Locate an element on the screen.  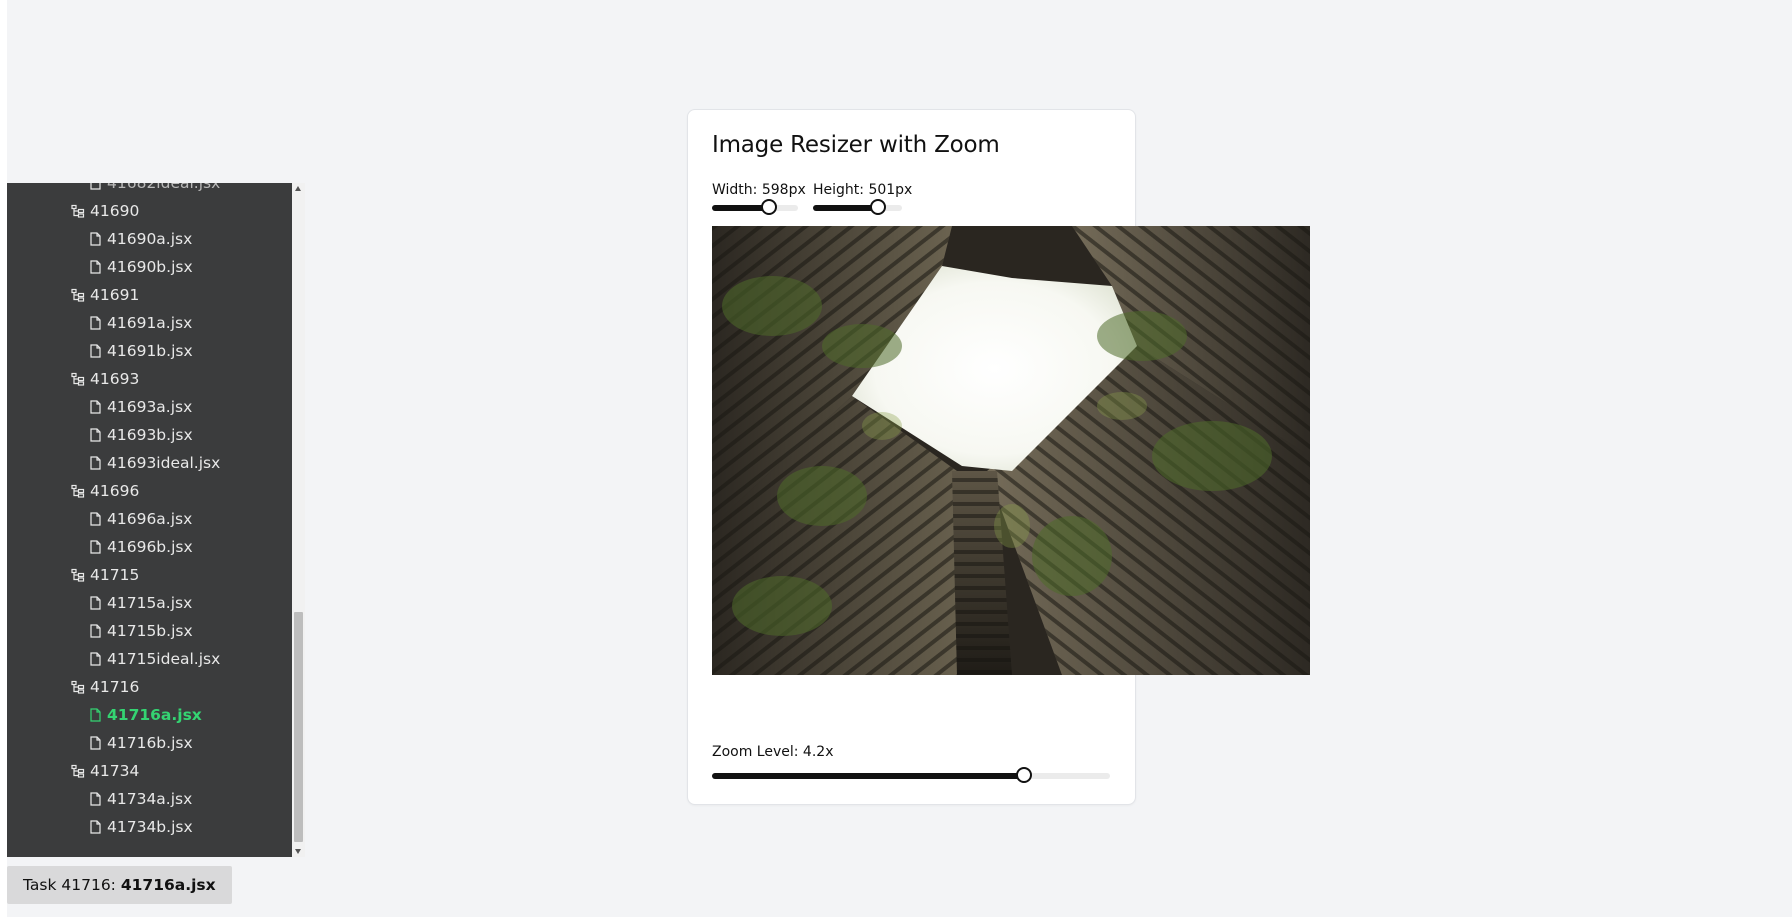
tree-file: 41696b.jsx is located at coordinates (149, 547).